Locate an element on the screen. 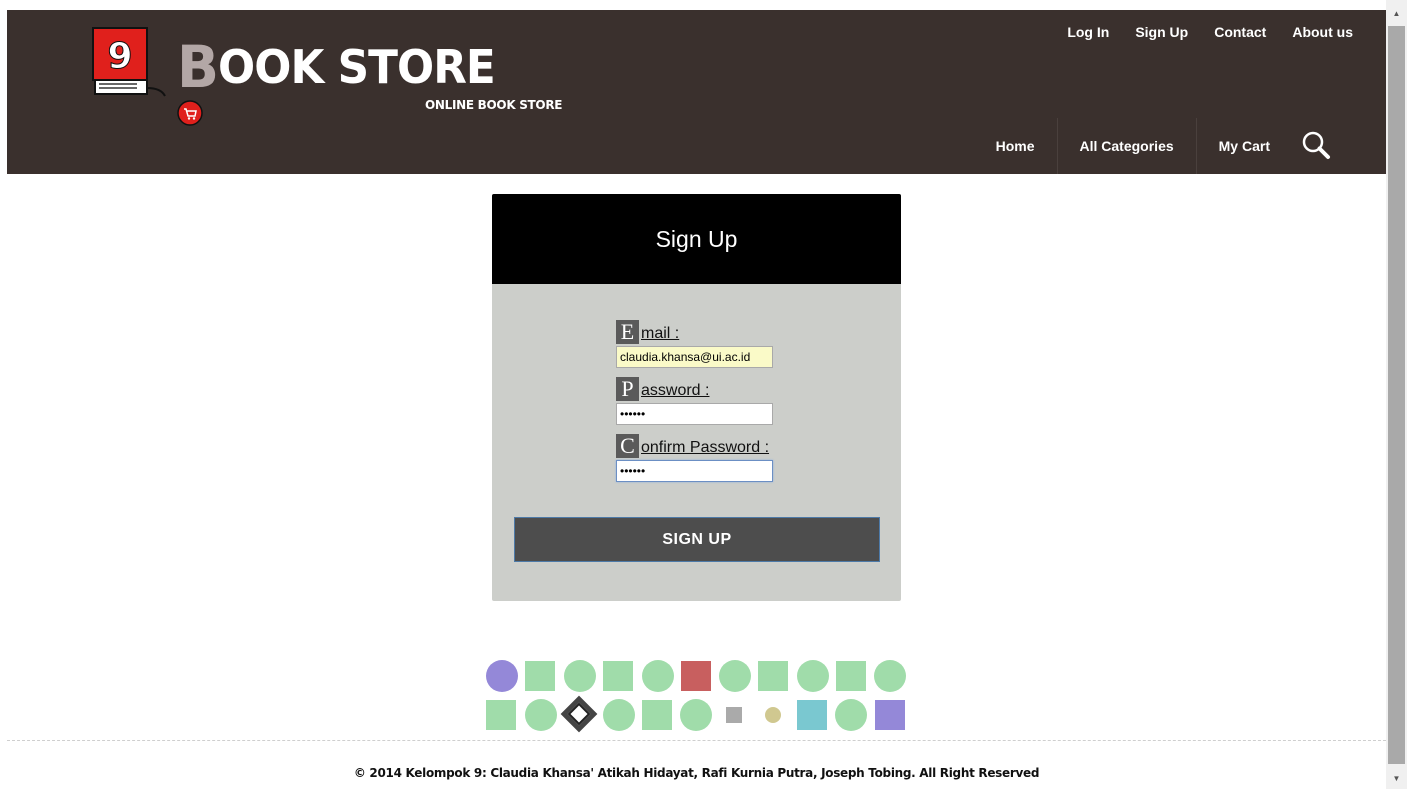 Image resolution: width=1407 pixels, height=789 pixels. email-field is located at coordinates (694, 357).